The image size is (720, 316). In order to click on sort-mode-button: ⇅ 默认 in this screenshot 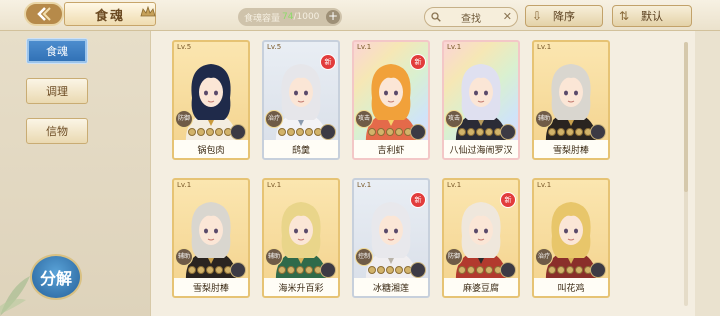, I will do `click(652, 16)`.